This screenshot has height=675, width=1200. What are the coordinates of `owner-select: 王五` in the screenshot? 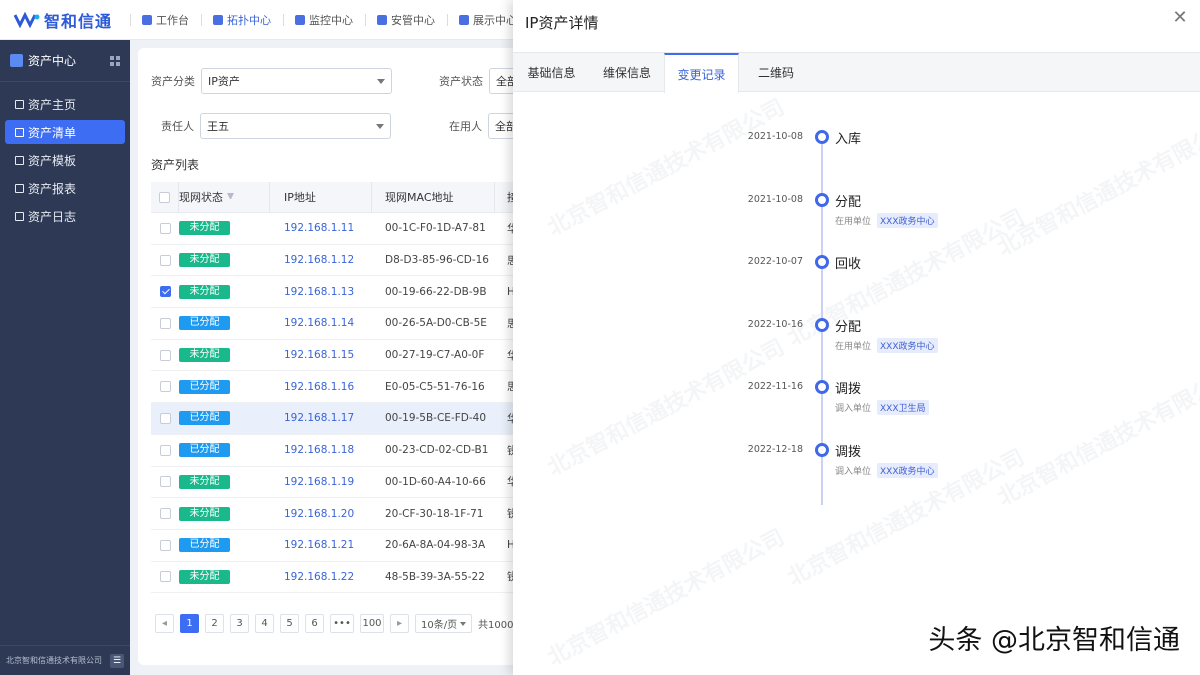 It's located at (295, 126).